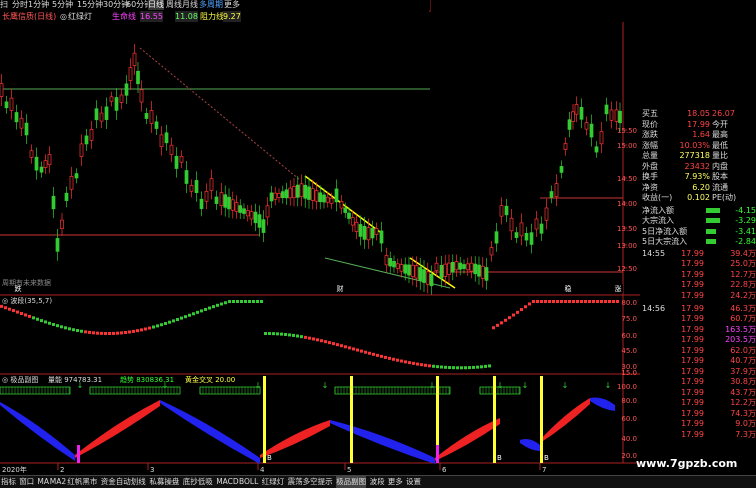  Describe the element at coordinates (80, 16) in the screenshot. I see `indicator-name: 红绿灯` at that location.